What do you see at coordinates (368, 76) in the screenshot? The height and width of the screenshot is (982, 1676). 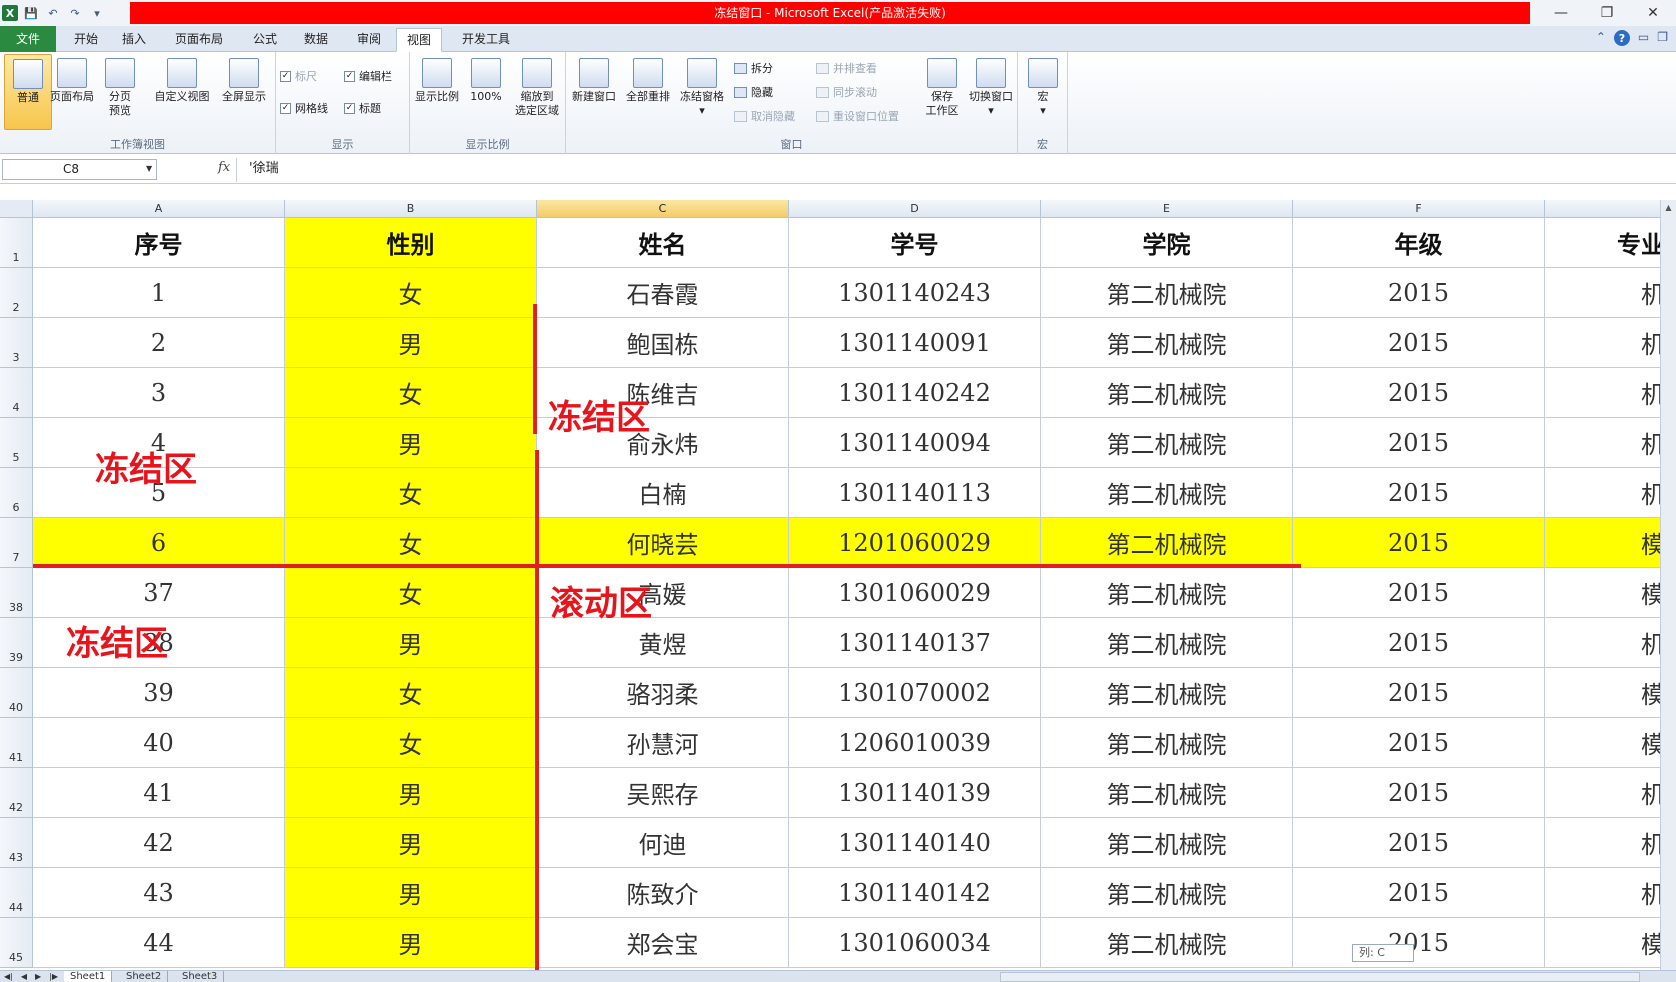 I see `formula-bar-checkbox: ✓ 编辑栏` at bounding box center [368, 76].